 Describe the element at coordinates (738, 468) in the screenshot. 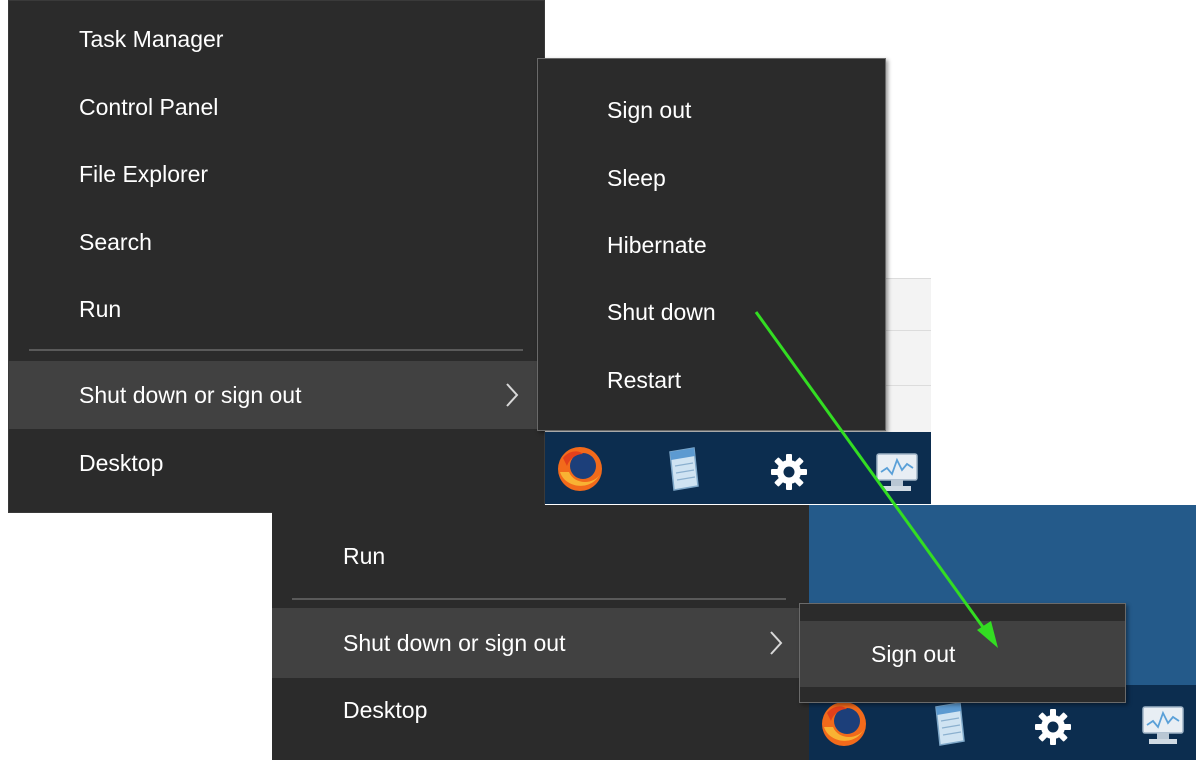

I see `taskbar-top` at that location.